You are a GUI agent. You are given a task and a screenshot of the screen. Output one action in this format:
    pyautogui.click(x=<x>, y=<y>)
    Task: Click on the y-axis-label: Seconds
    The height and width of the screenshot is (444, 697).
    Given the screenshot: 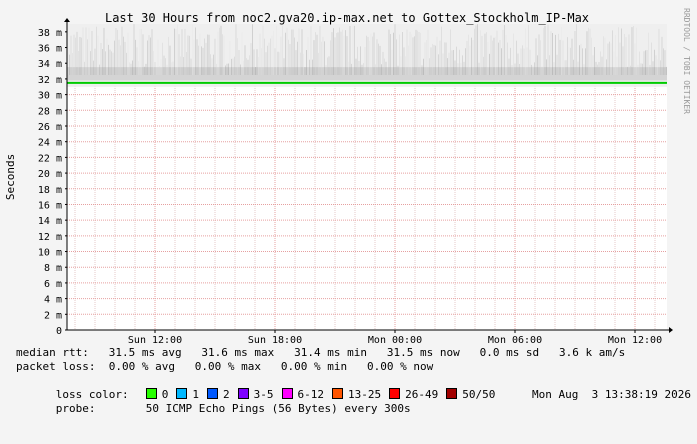 What is the action you would take?
    pyautogui.click(x=10, y=177)
    